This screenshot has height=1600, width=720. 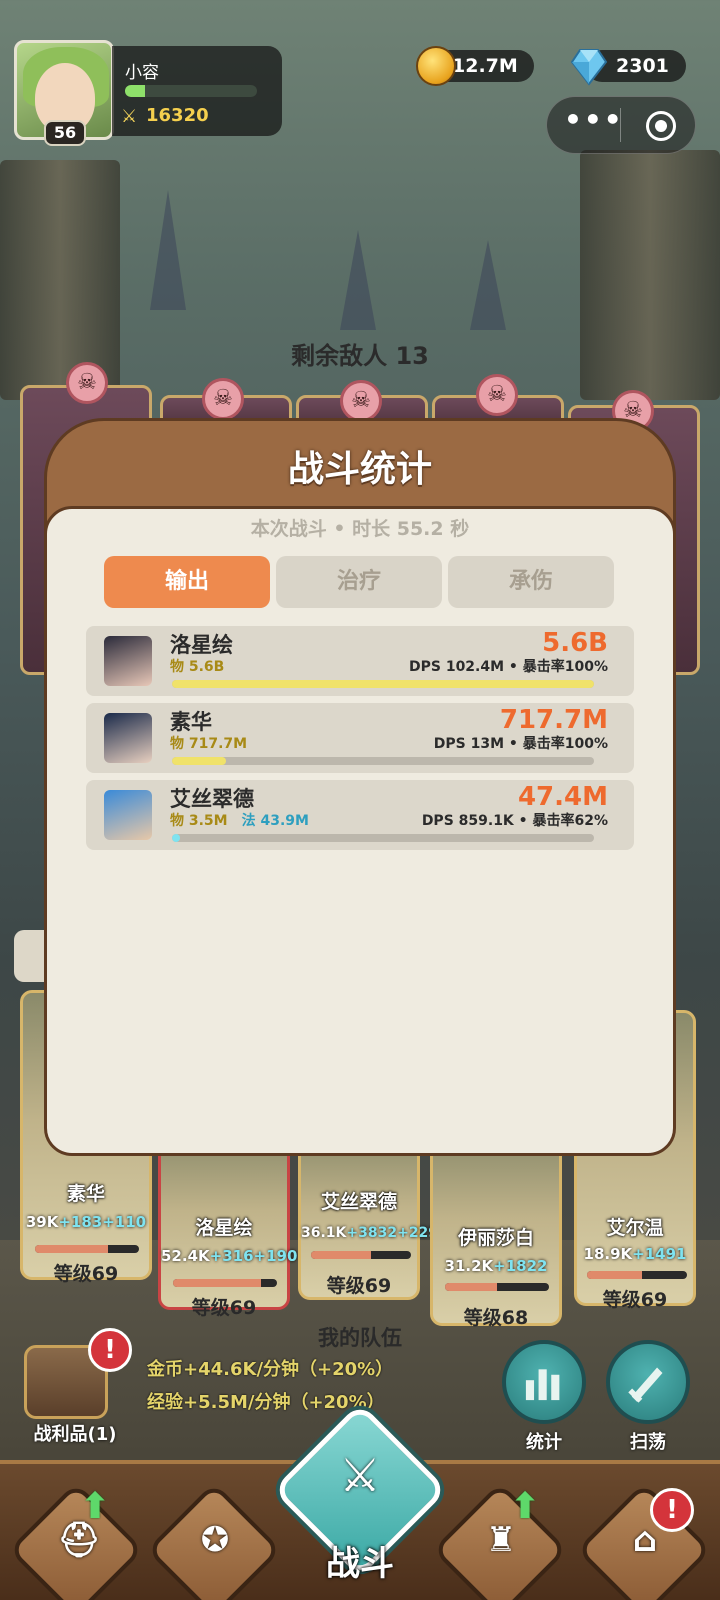 I want to click on hero-name: 艾尔温, so click(x=635, y=1228).